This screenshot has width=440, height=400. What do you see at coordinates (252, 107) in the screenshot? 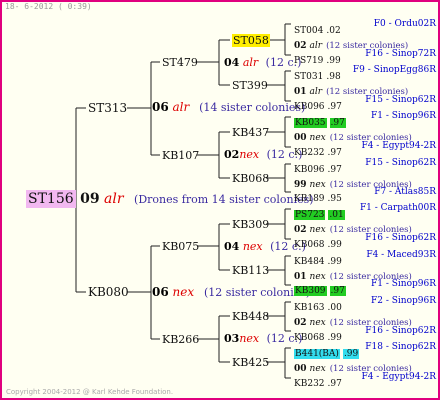
I see `sire-note: (14 sister colonies)` at bounding box center [252, 107].